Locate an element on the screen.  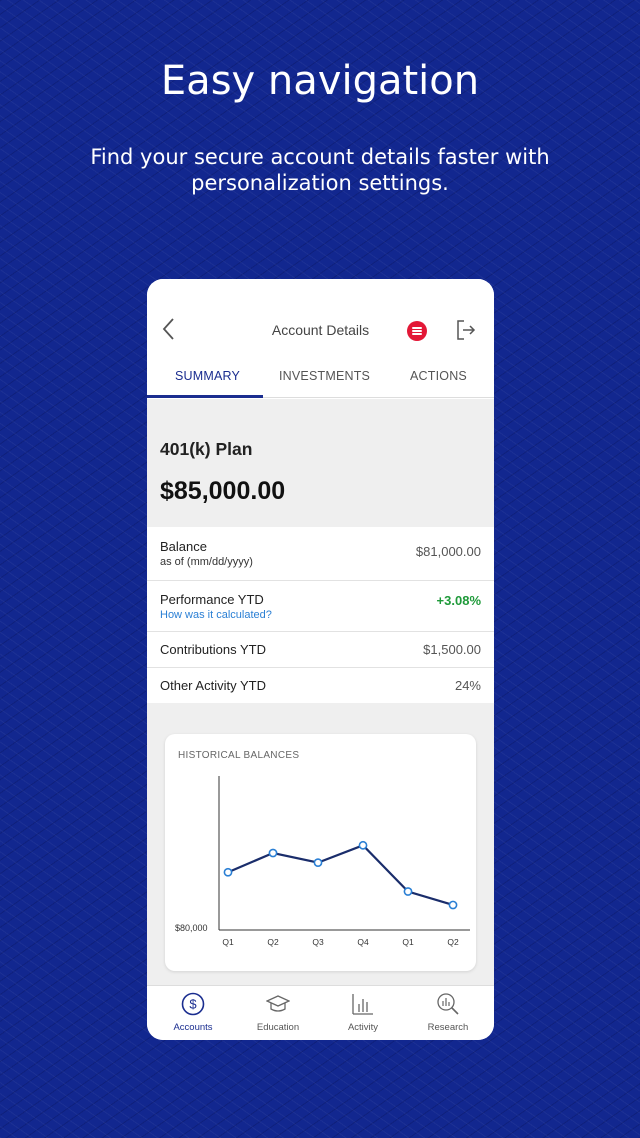
contributions-label: Contributions YTD is located at coordinates (213, 649).